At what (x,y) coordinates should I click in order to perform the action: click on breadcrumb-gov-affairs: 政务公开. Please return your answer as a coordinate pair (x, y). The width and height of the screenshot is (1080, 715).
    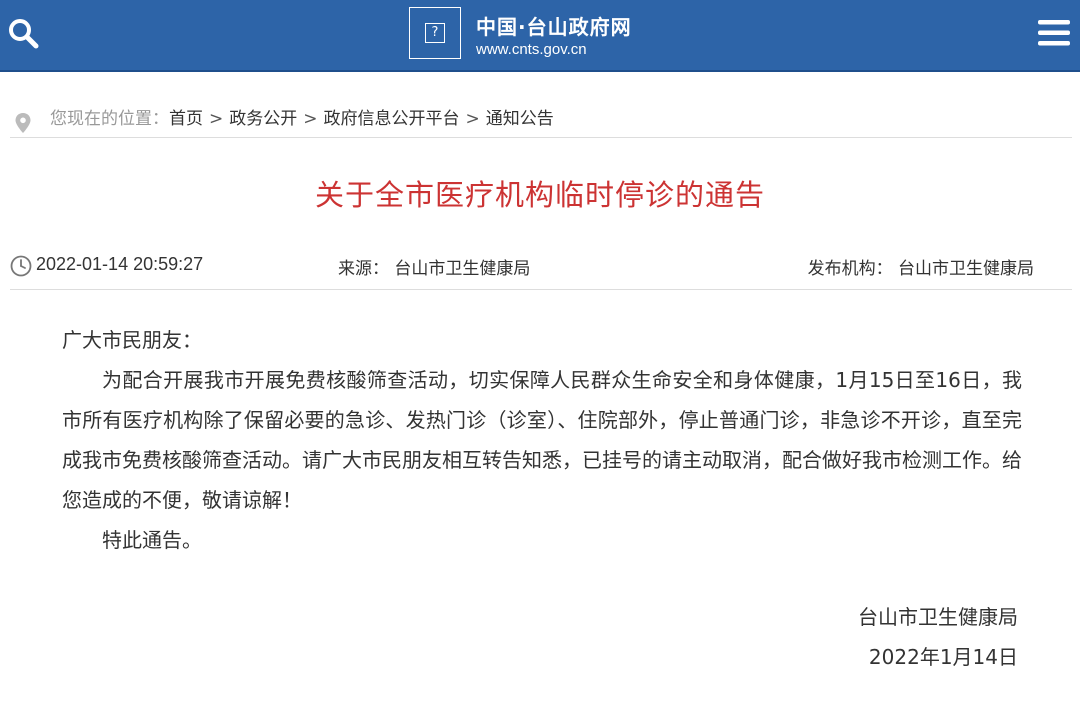
    Looking at the image, I should click on (263, 119).